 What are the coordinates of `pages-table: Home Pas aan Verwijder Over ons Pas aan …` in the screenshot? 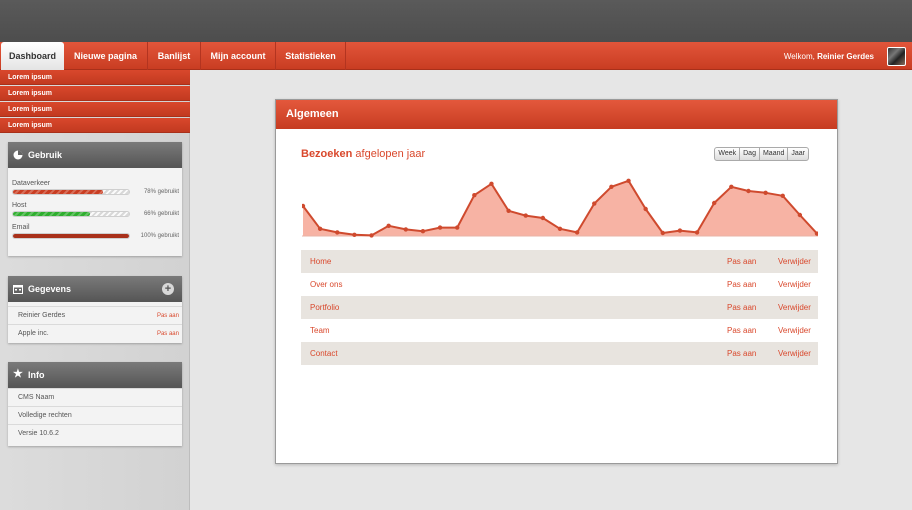 It's located at (559, 307).